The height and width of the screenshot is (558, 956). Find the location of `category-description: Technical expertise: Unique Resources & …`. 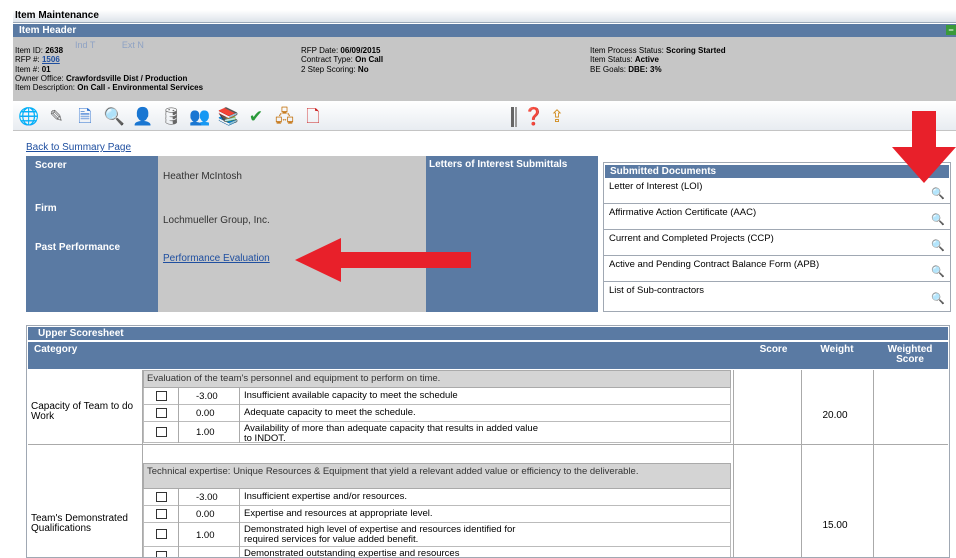

category-description: Technical expertise: Unique Resources & … is located at coordinates (437, 476).